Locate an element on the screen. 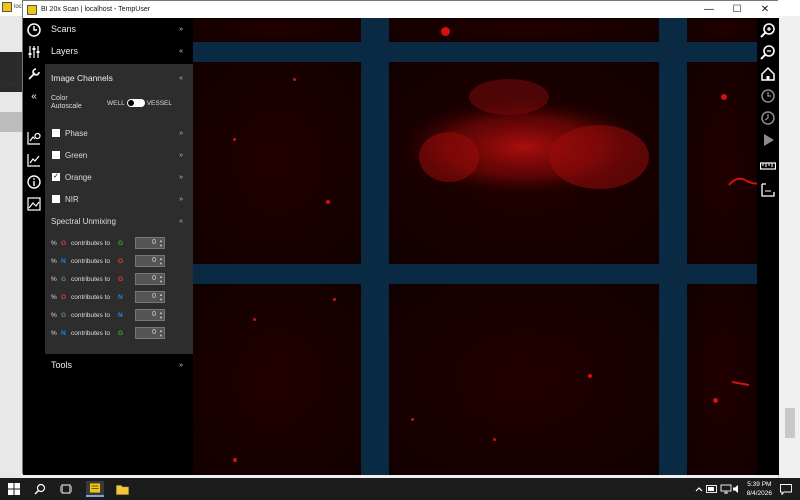 The height and width of the screenshot is (500, 800). network-icon is located at coordinates (726, 489).